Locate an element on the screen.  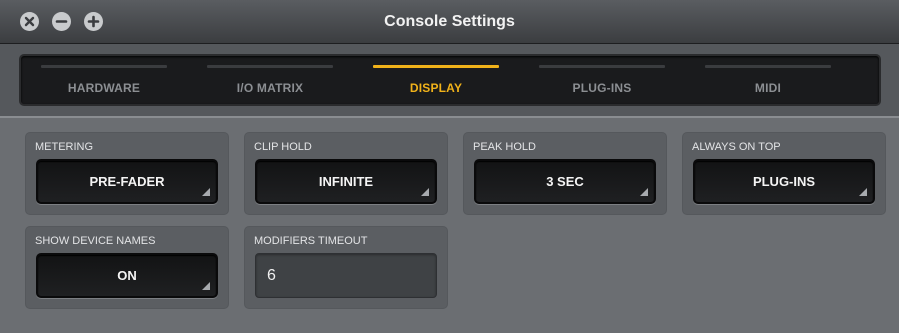
clip-hold-label: CLIP HOLD is located at coordinates (283, 147).